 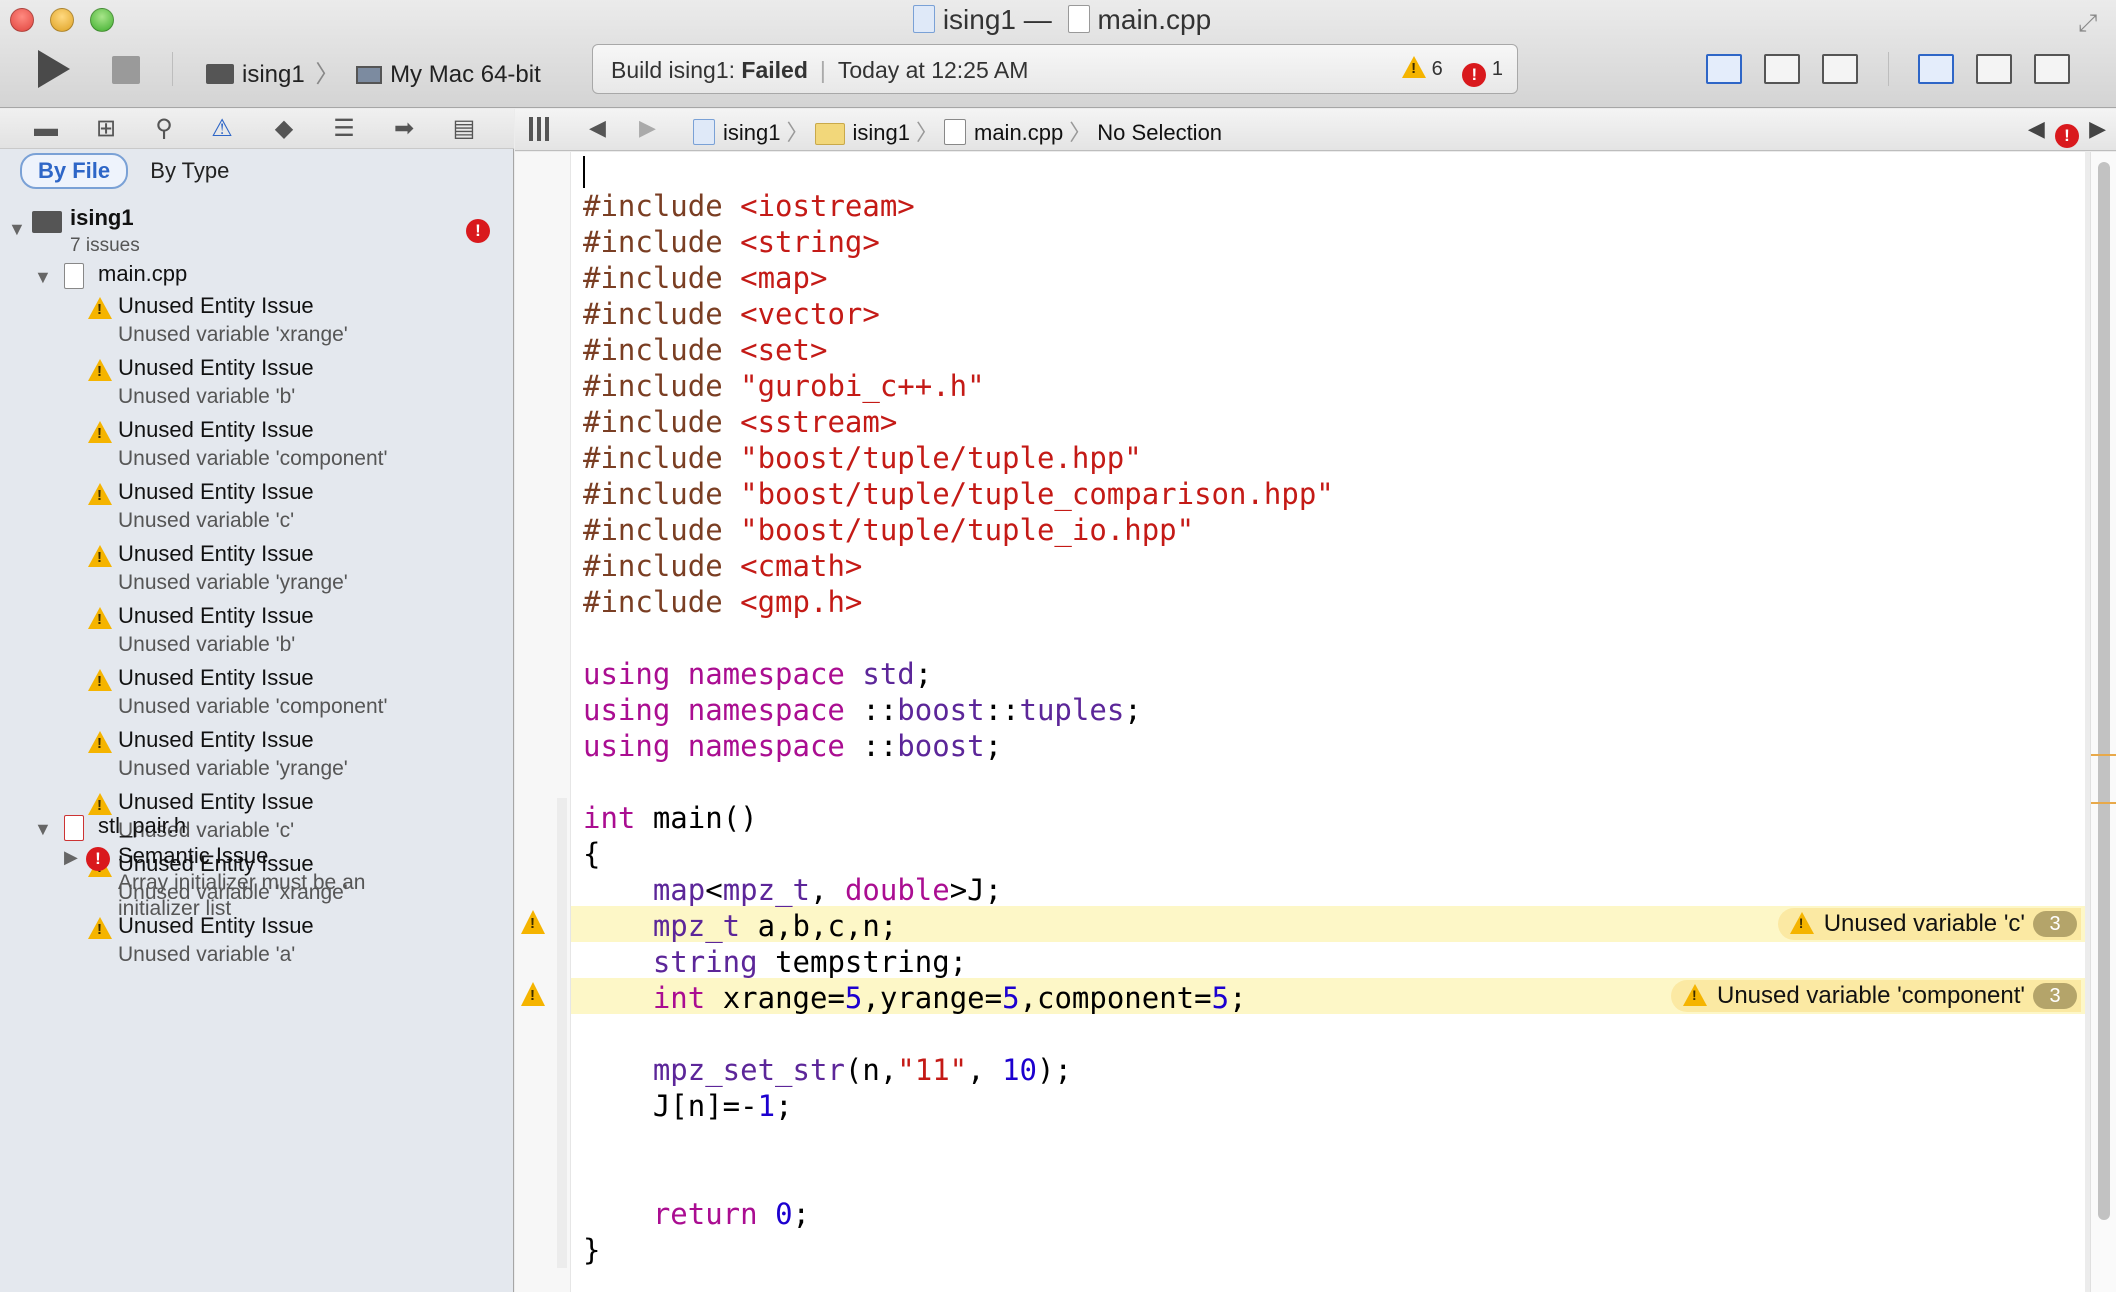 What do you see at coordinates (1018, 132) in the screenshot?
I see `crumb-file: main.cpp` at bounding box center [1018, 132].